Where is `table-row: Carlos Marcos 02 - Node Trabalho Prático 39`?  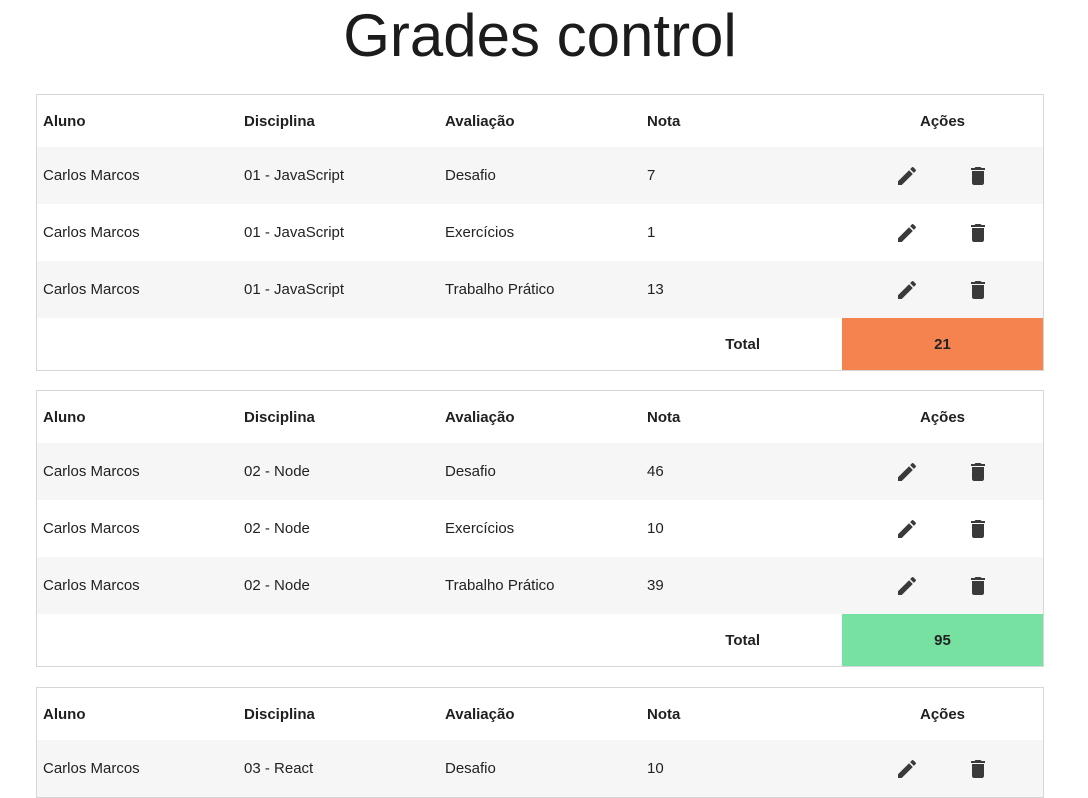 table-row: Carlos Marcos 02 - Node Trabalho Prático 39 is located at coordinates (540, 585).